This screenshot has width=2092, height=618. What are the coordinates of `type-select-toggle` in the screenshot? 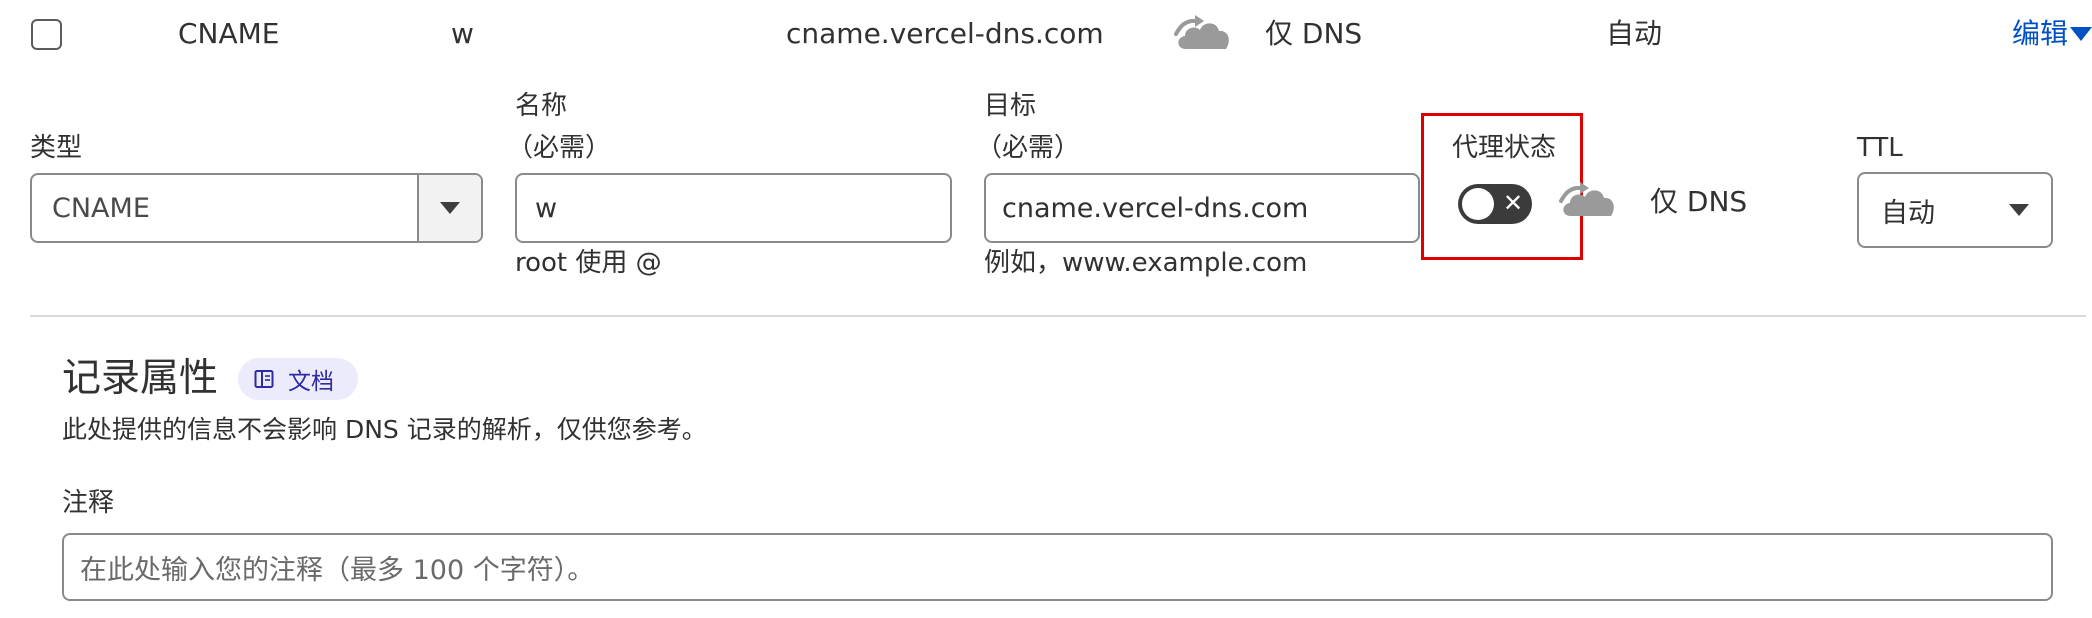 It's located at (449, 208).